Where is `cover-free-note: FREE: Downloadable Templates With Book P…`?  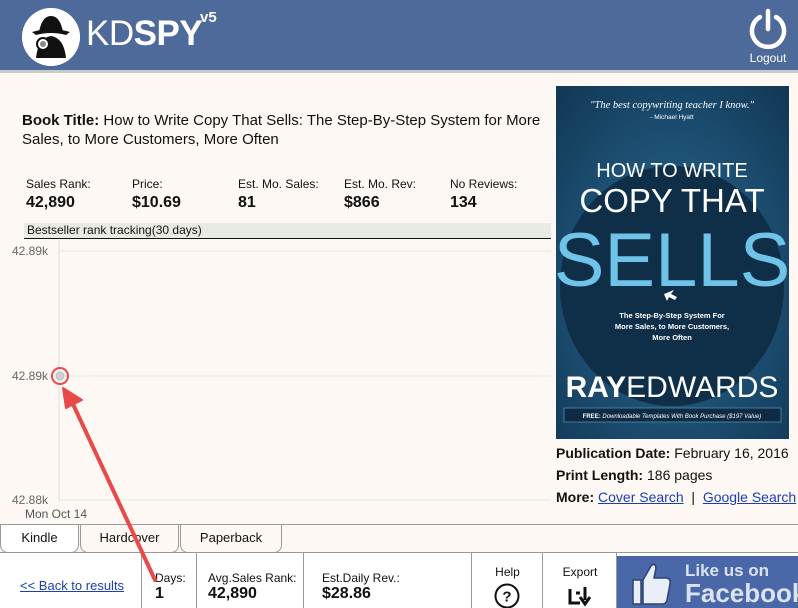 cover-free-note: FREE: Downloadable Templates With Book P… is located at coordinates (672, 417).